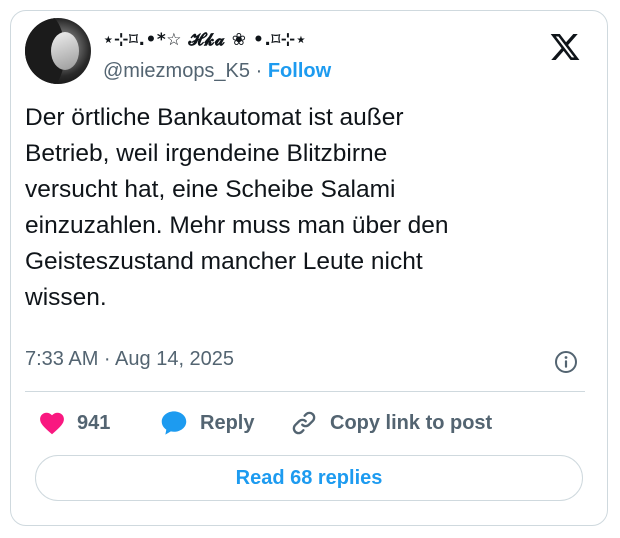 The image size is (620, 538). I want to click on author-handle-row: @miezmops_K5 · Follow, so click(217, 71).